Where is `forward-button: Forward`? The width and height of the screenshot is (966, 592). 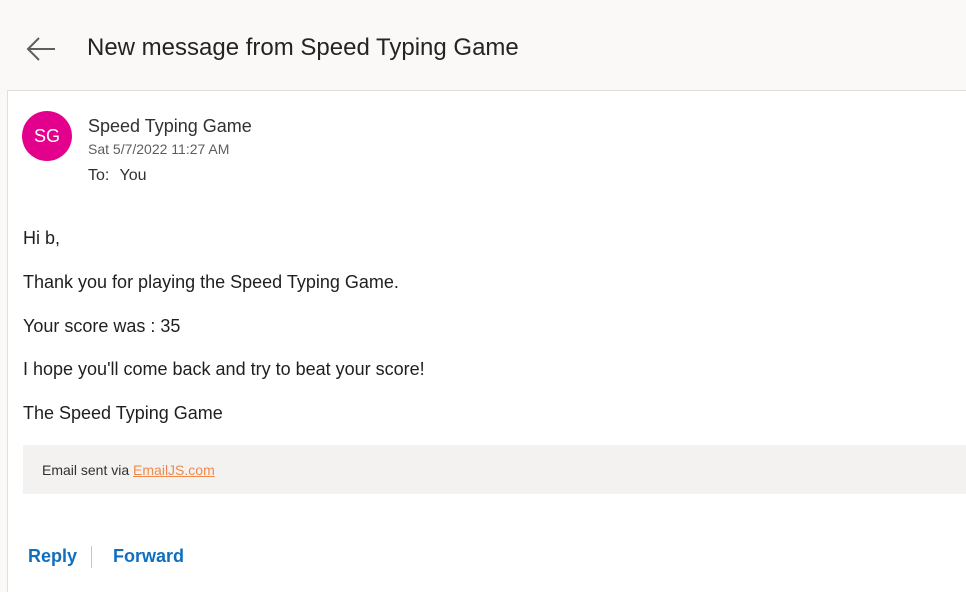 forward-button: Forward is located at coordinates (148, 556).